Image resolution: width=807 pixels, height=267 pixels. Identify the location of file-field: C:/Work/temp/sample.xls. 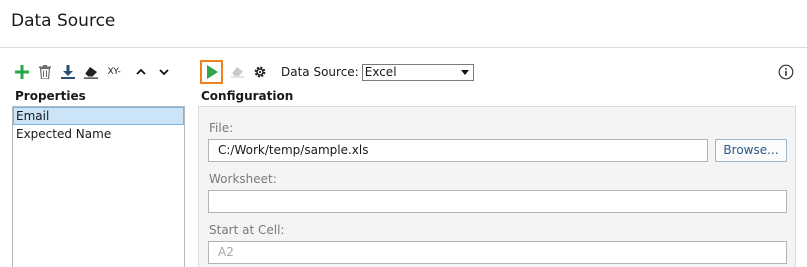
(458, 150).